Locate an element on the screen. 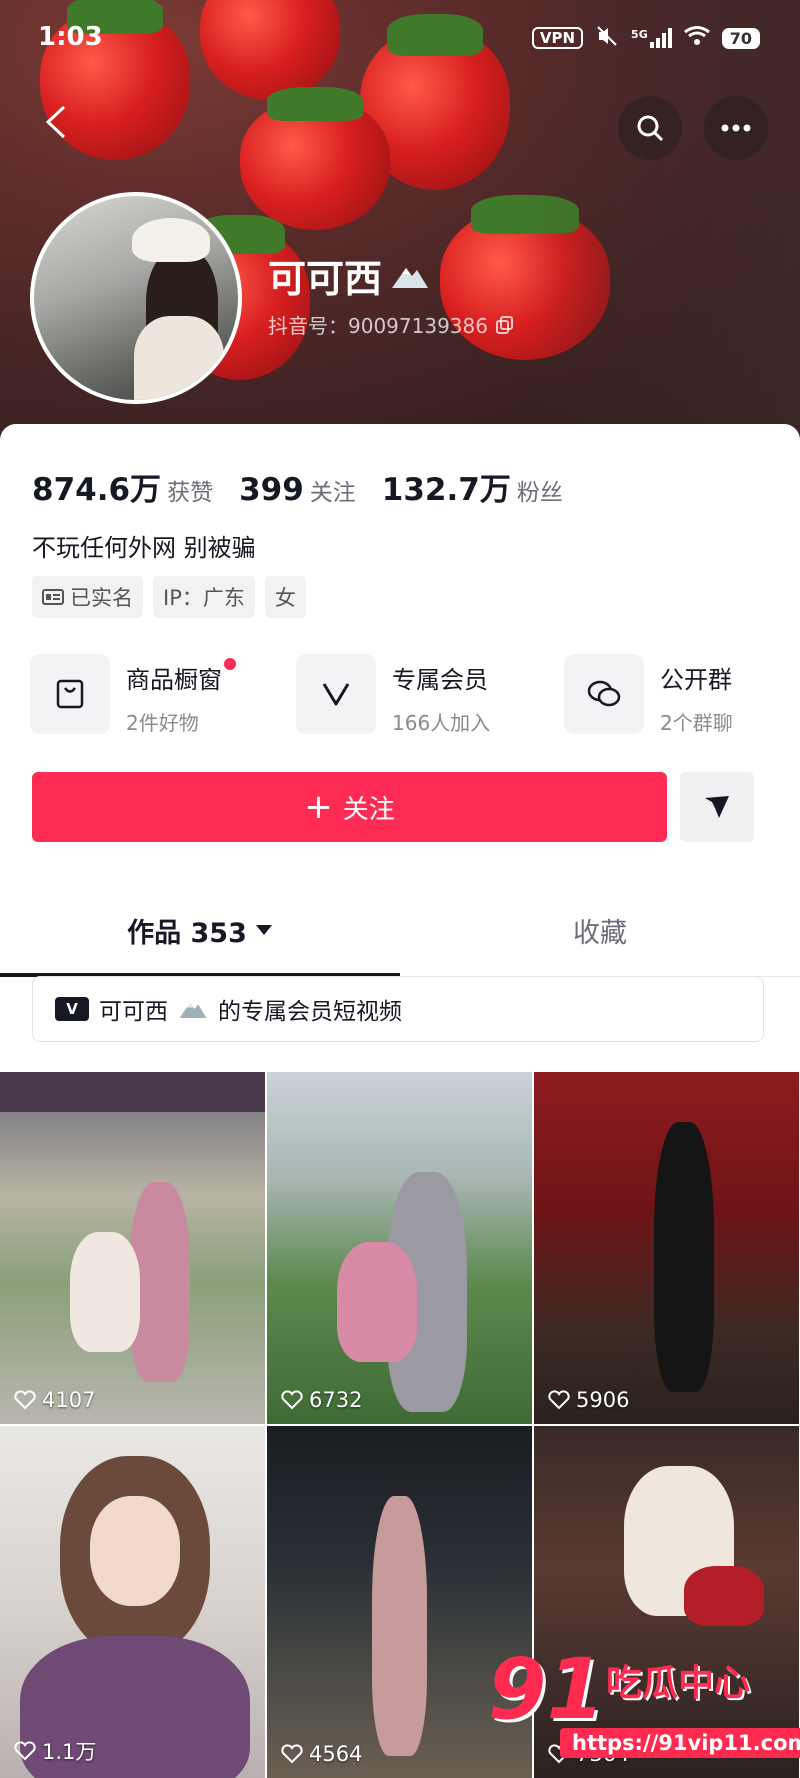 Image resolution: width=800 pixels, height=1778 pixels. back-button is located at coordinates (55, 126).